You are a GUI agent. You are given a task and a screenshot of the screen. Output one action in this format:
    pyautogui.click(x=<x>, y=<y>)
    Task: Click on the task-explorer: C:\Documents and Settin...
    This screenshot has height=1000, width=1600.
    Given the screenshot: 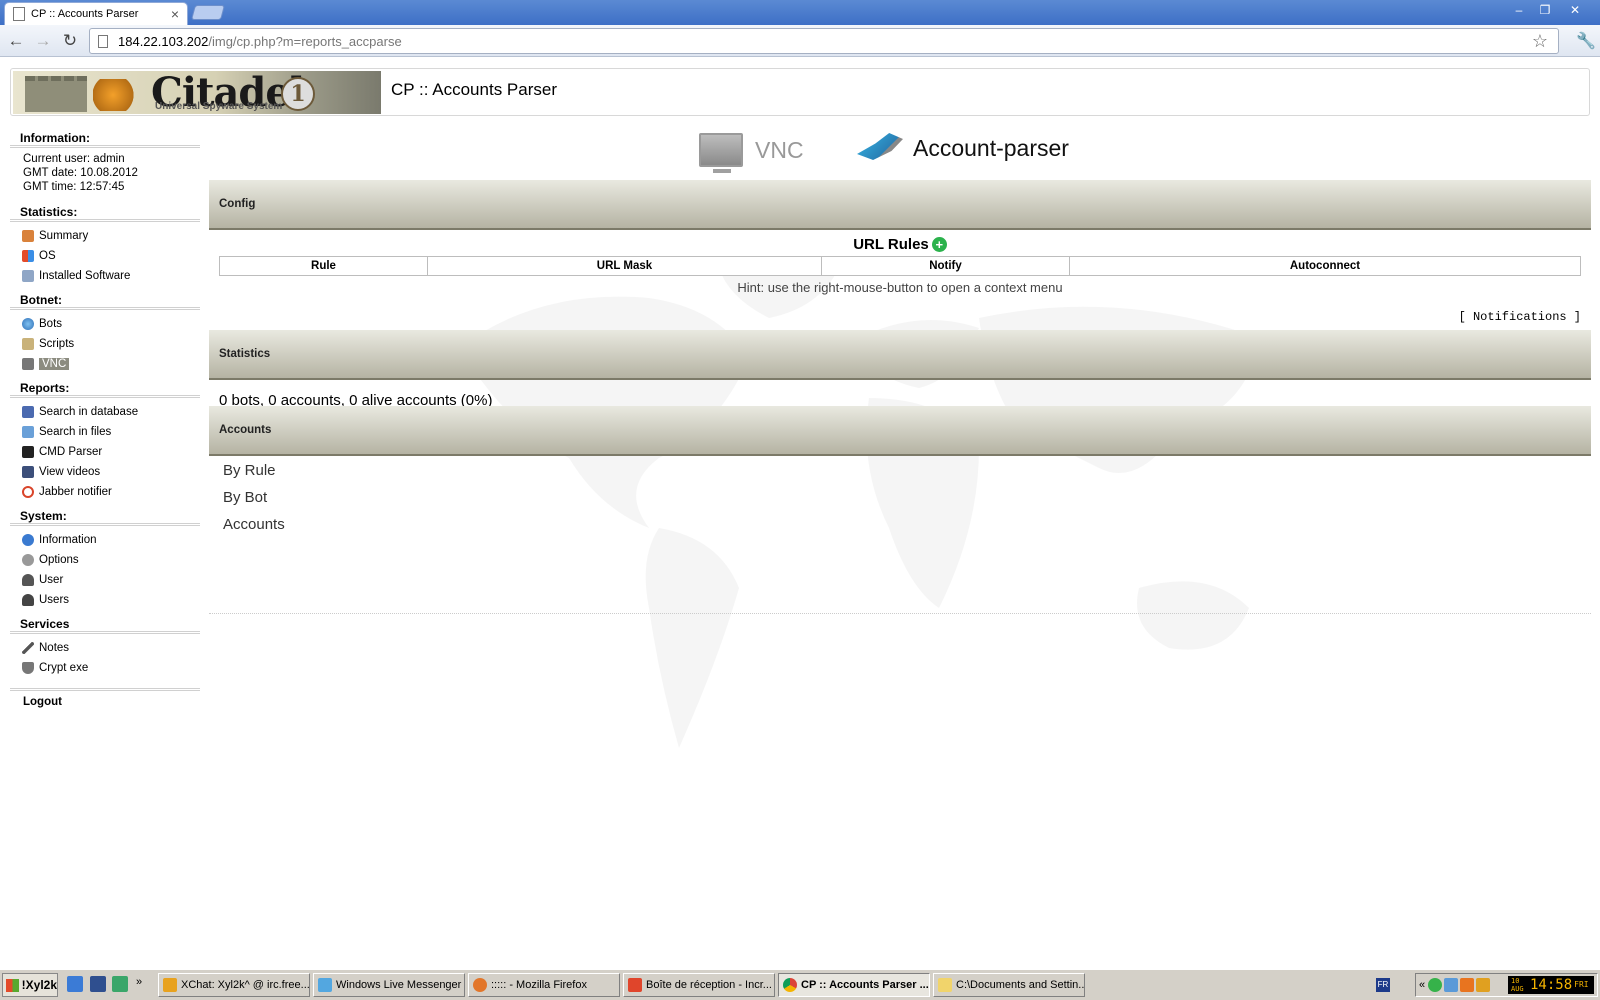 What is the action you would take?
    pyautogui.click(x=1009, y=985)
    